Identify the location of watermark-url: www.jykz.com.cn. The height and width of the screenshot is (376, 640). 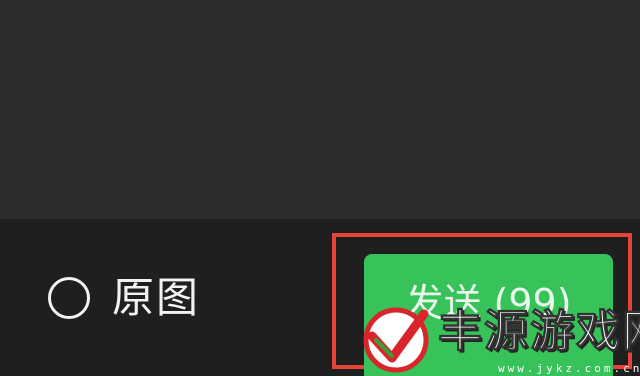
(569, 368).